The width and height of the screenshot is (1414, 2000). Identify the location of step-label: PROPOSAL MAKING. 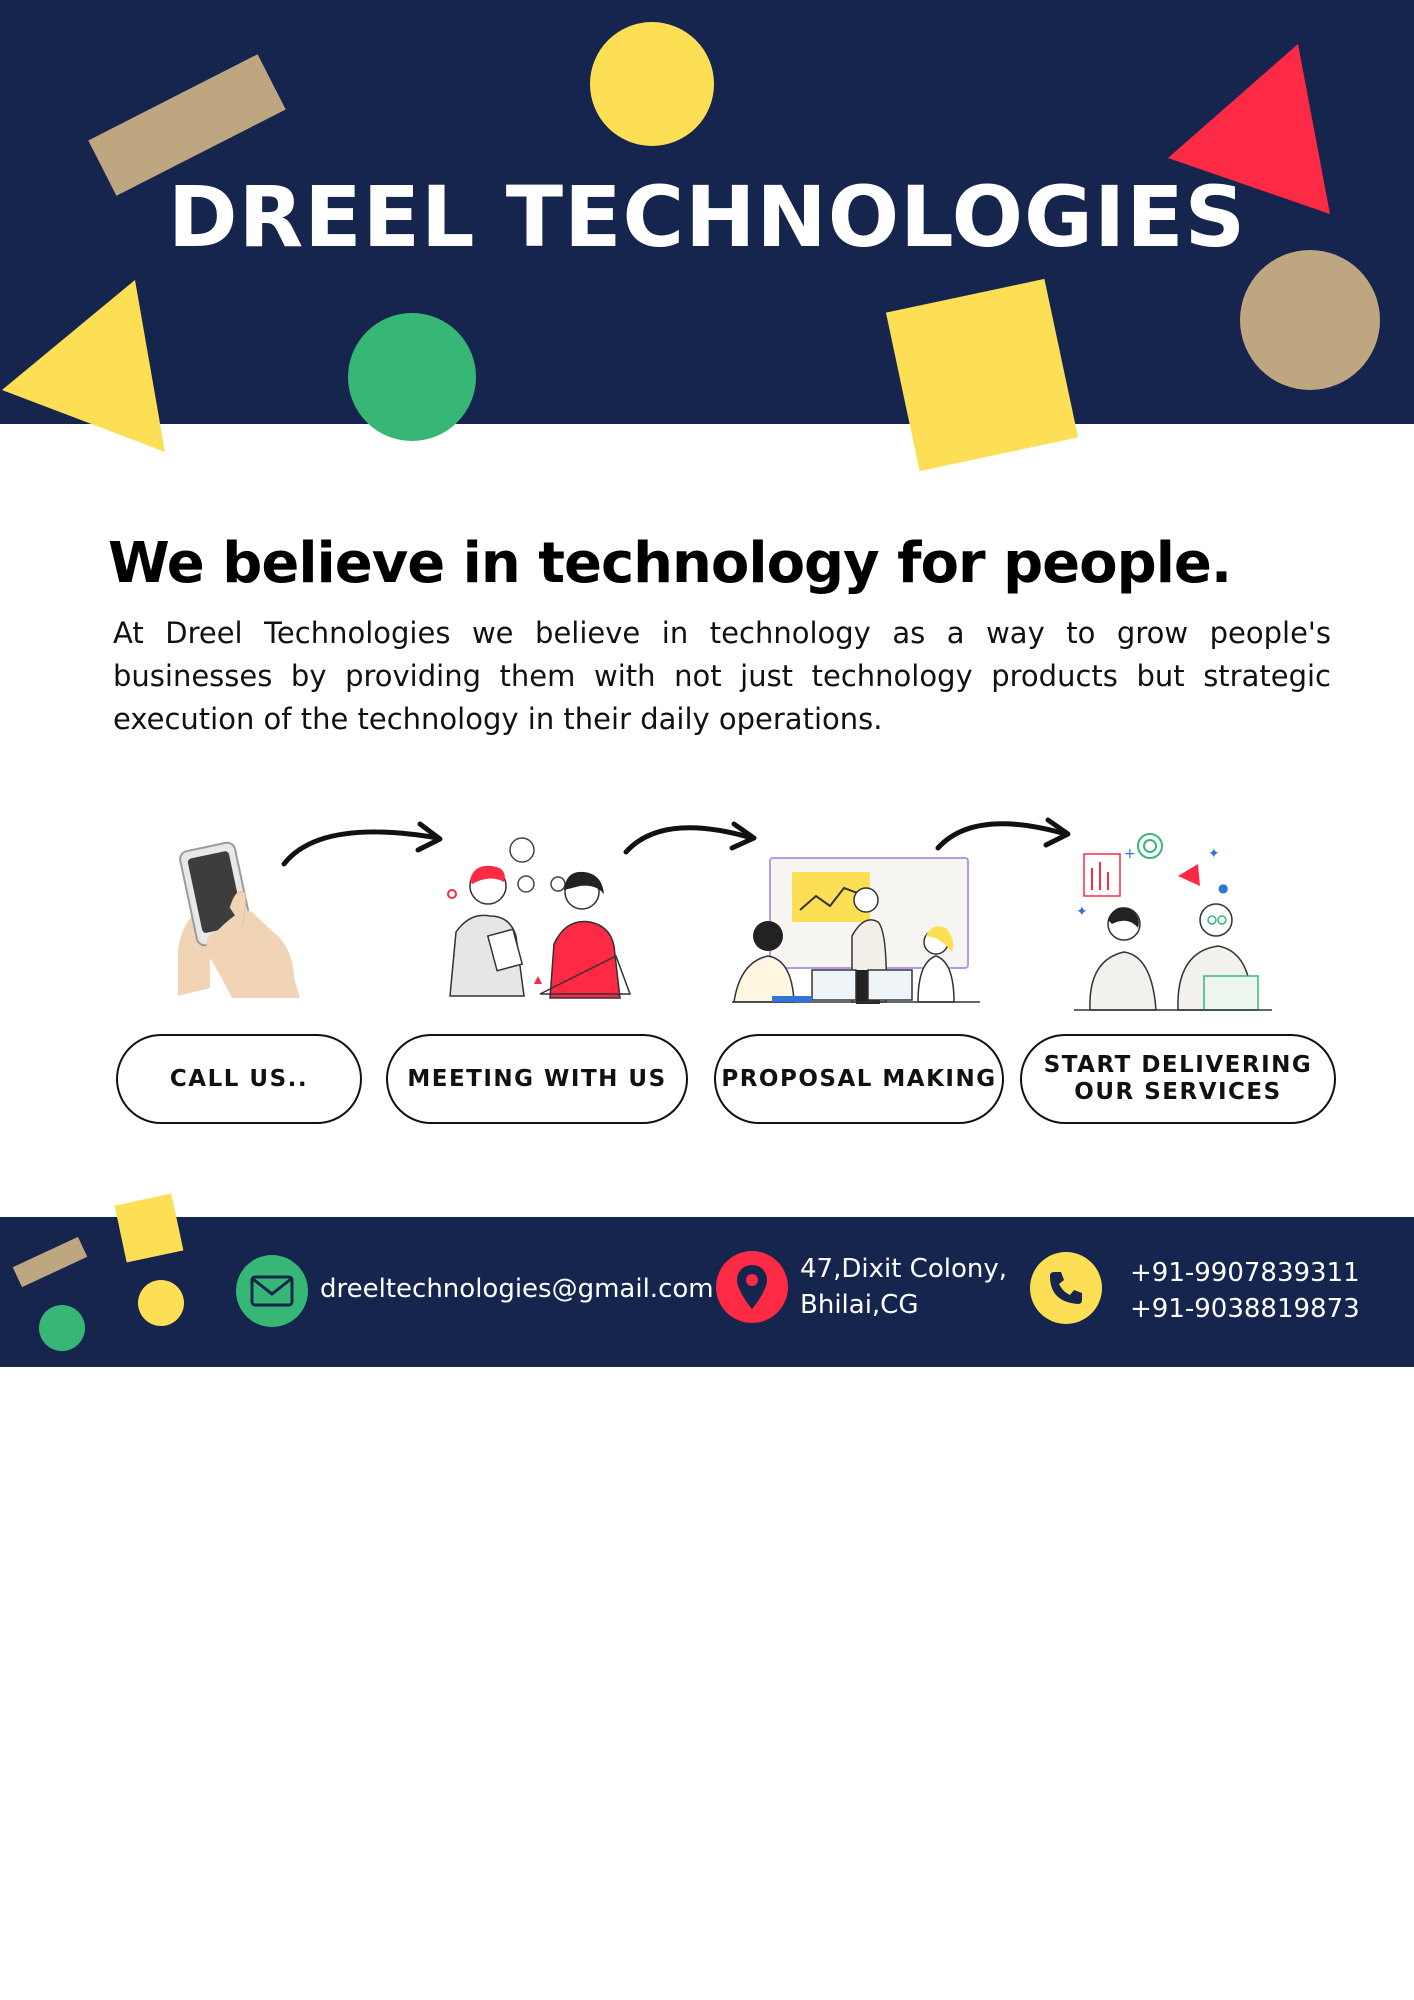
(859, 1078).